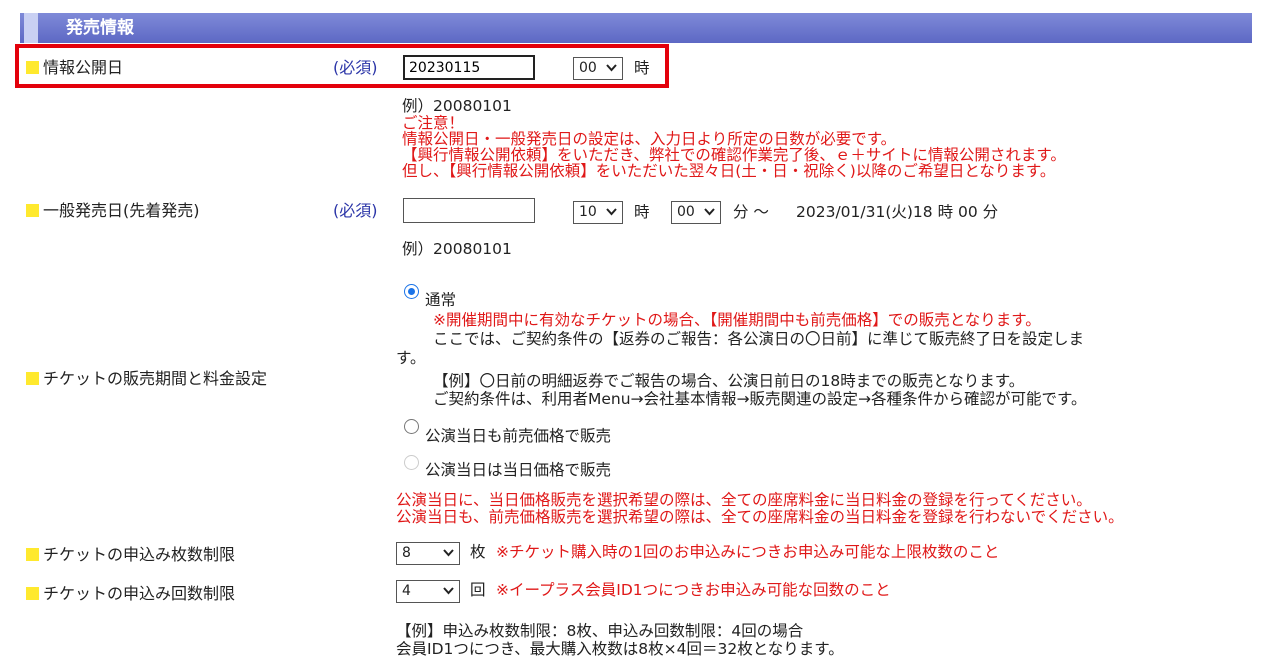 Image resolution: width=1280 pixels, height=672 pixels. I want to click on limit-count-label: チケットの申込み枚数制限, so click(130, 555).